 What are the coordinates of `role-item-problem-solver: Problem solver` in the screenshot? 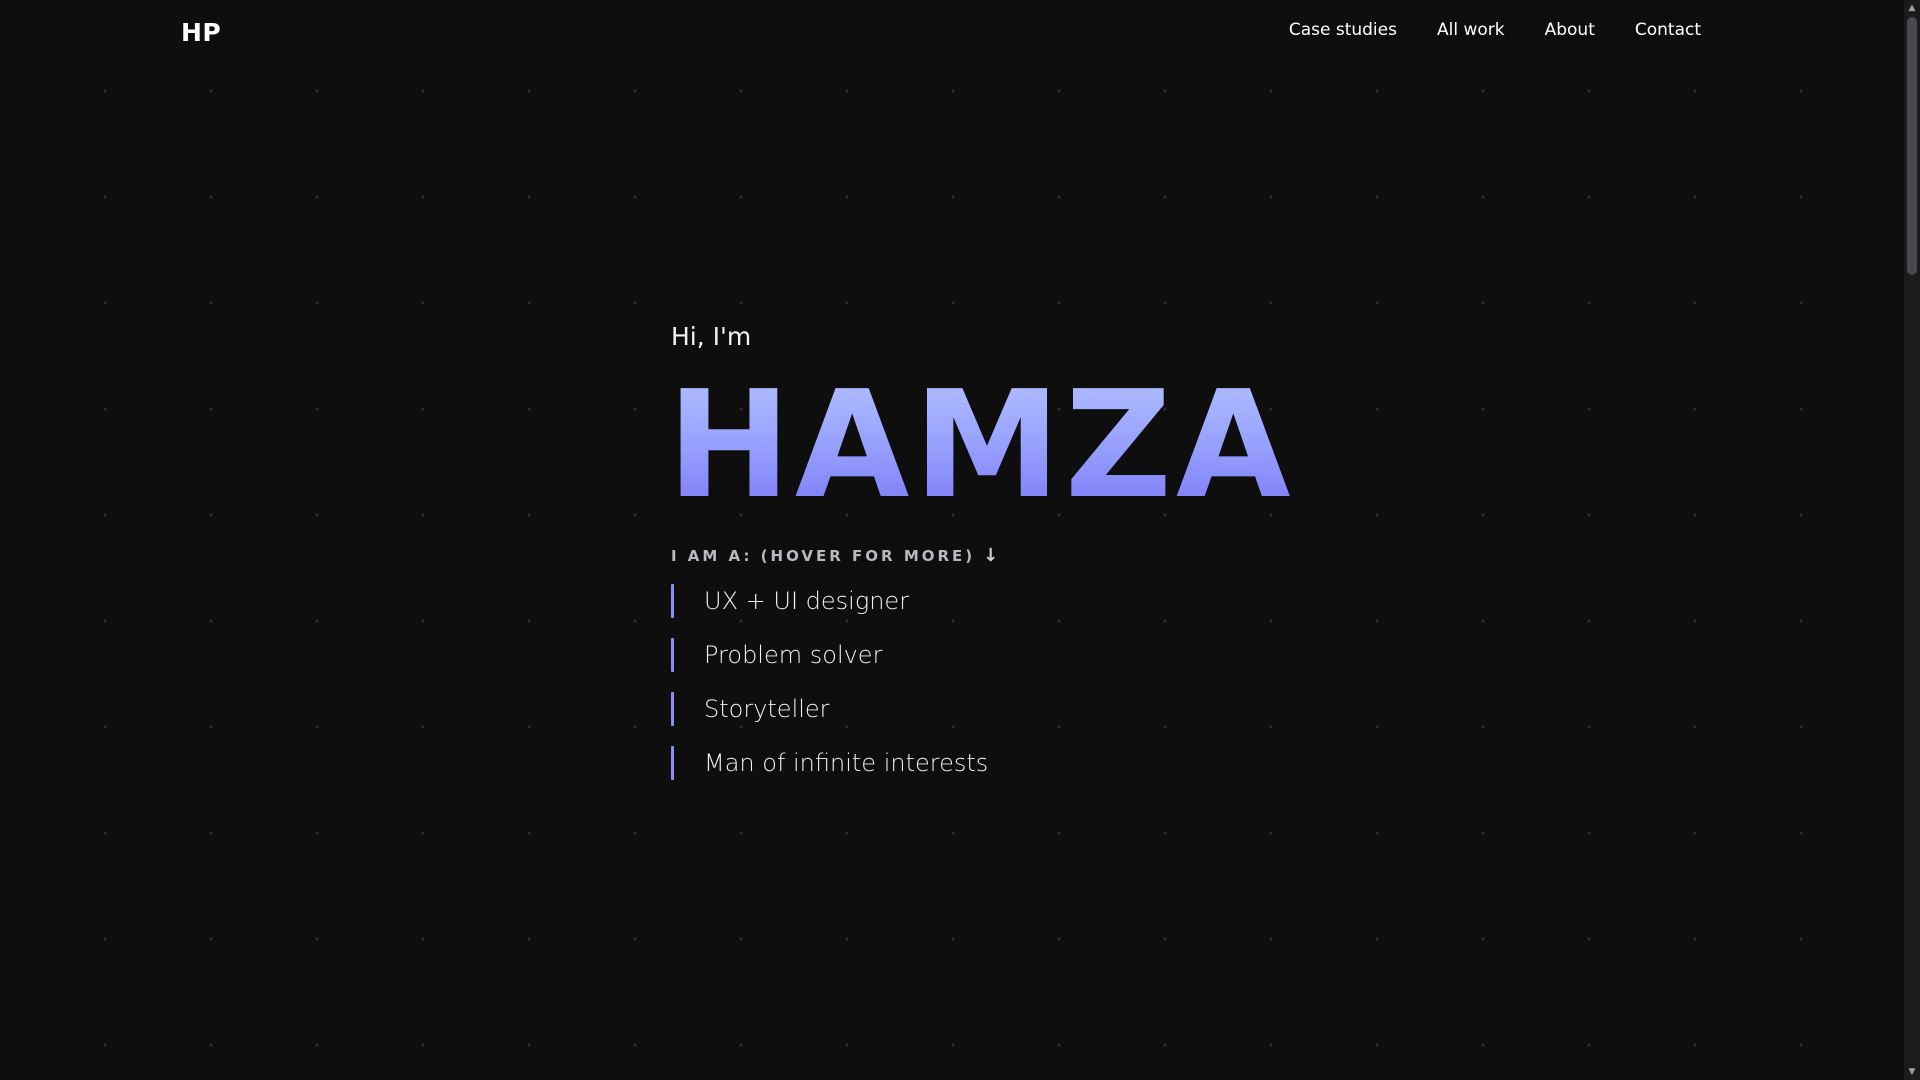 It's located at (983, 655).